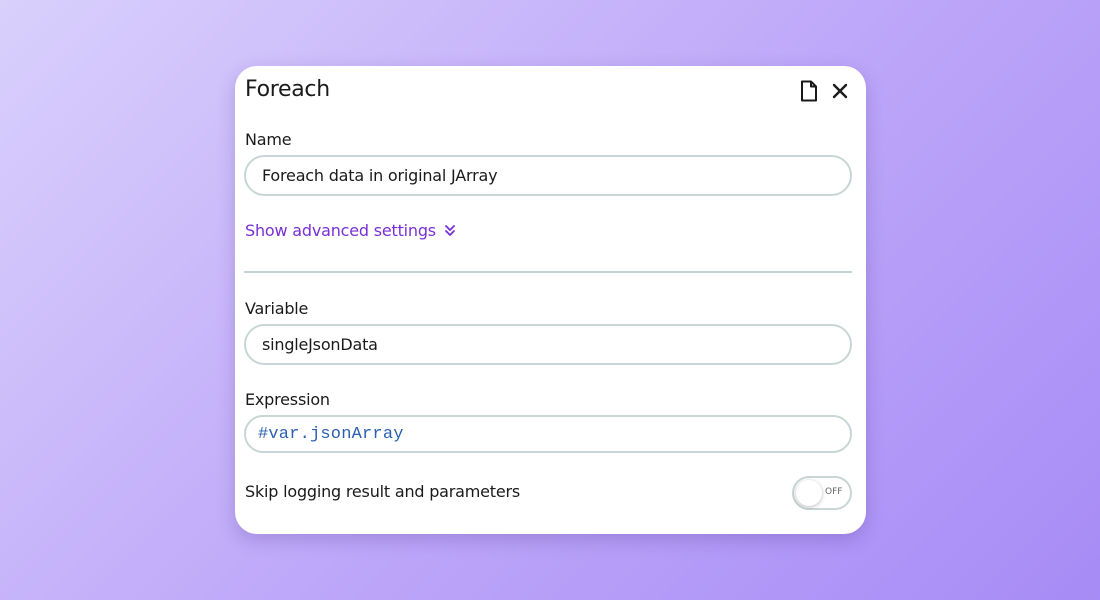 This screenshot has height=600, width=1100. Describe the element at coordinates (840, 91) in the screenshot. I see `close-icon` at that location.